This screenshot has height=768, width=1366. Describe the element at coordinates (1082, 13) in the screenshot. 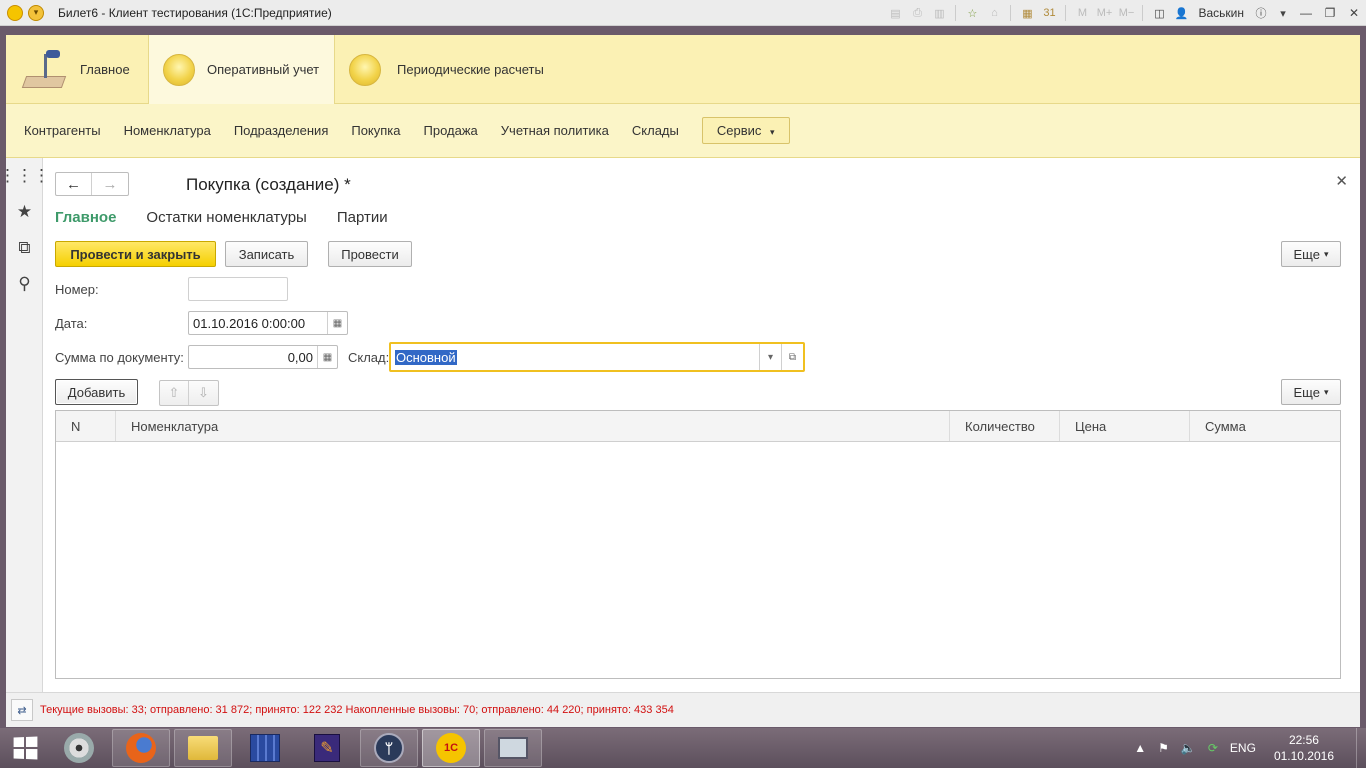

I see `memory-m-icon: M` at that location.